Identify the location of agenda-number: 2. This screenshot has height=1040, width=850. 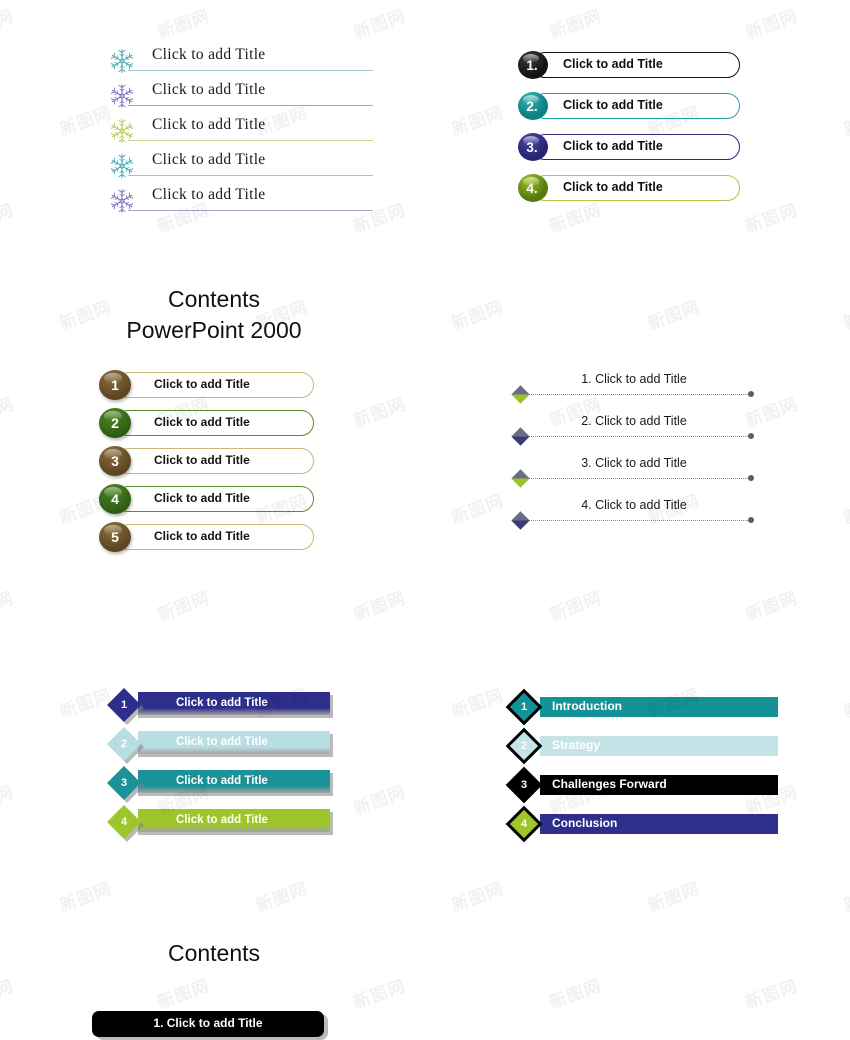
(524, 746).